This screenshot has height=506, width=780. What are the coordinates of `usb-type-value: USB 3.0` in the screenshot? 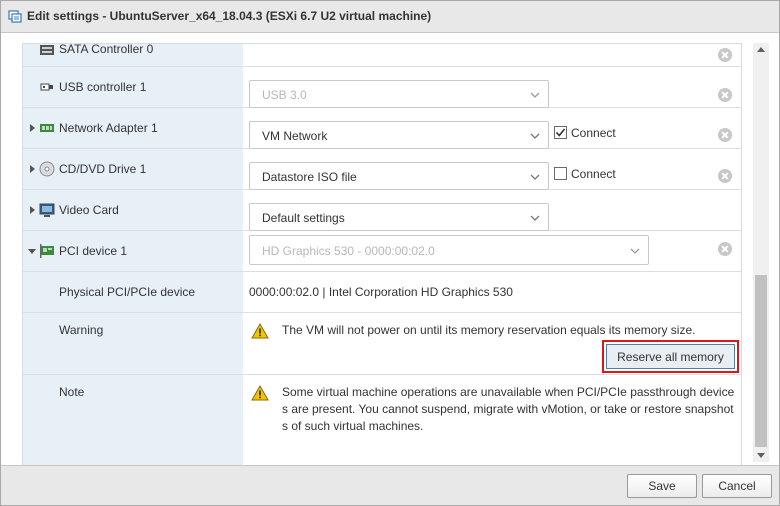 It's located at (284, 95).